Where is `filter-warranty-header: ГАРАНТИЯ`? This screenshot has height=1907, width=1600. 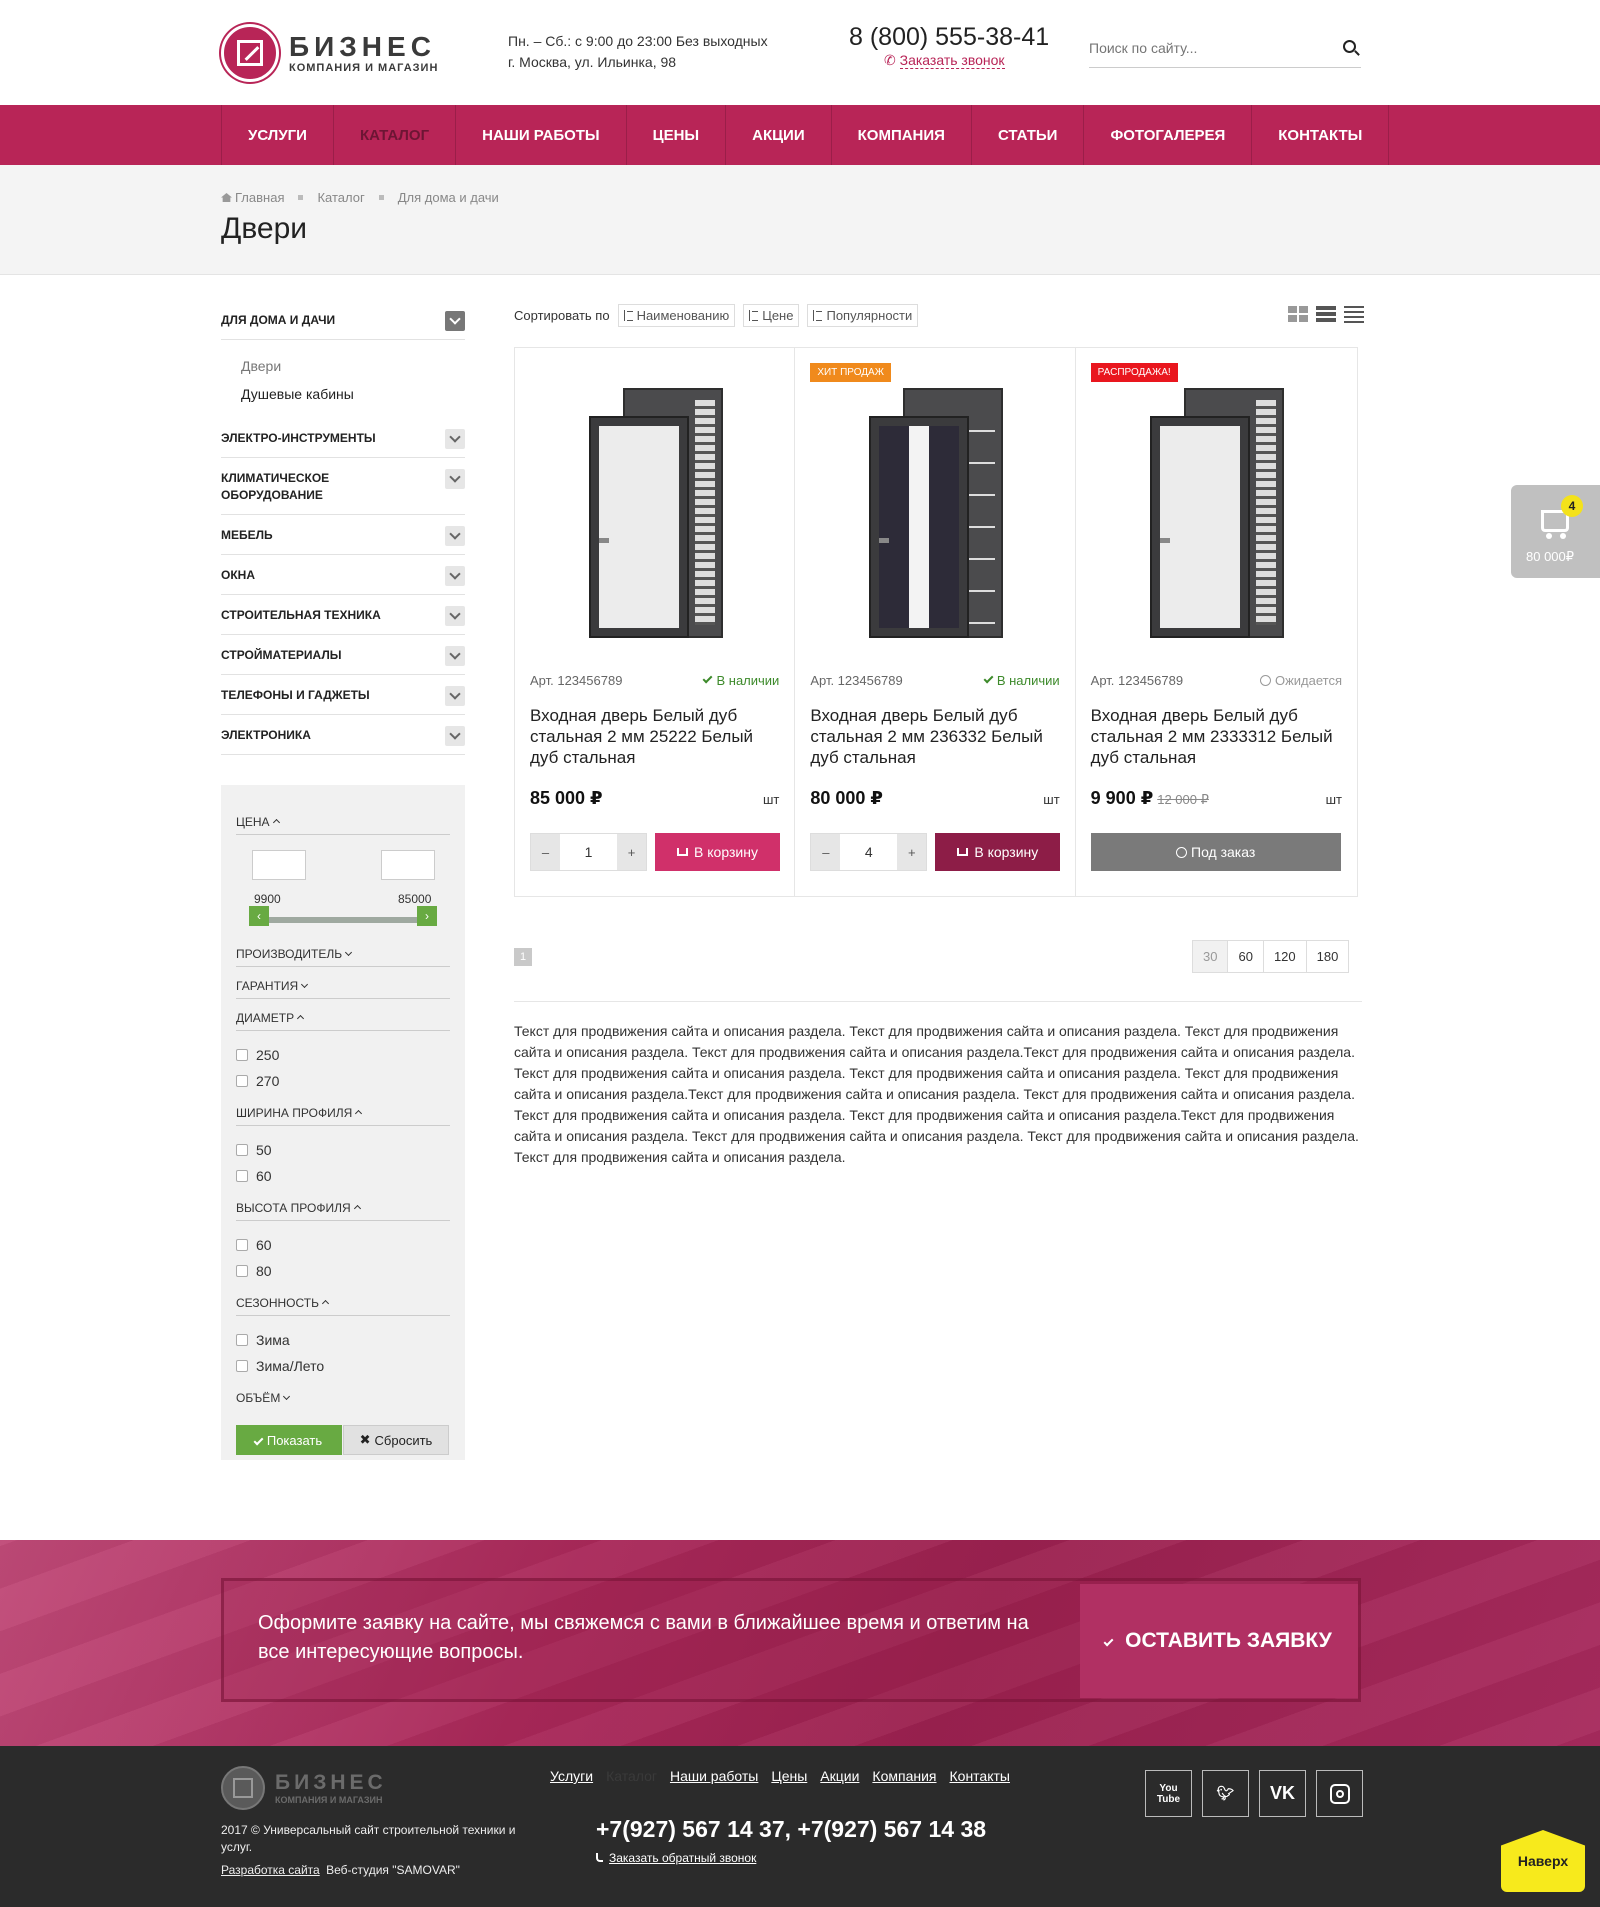
filter-warranty-header: ГАРАНТИЯ is located at coordinates (343, 989).